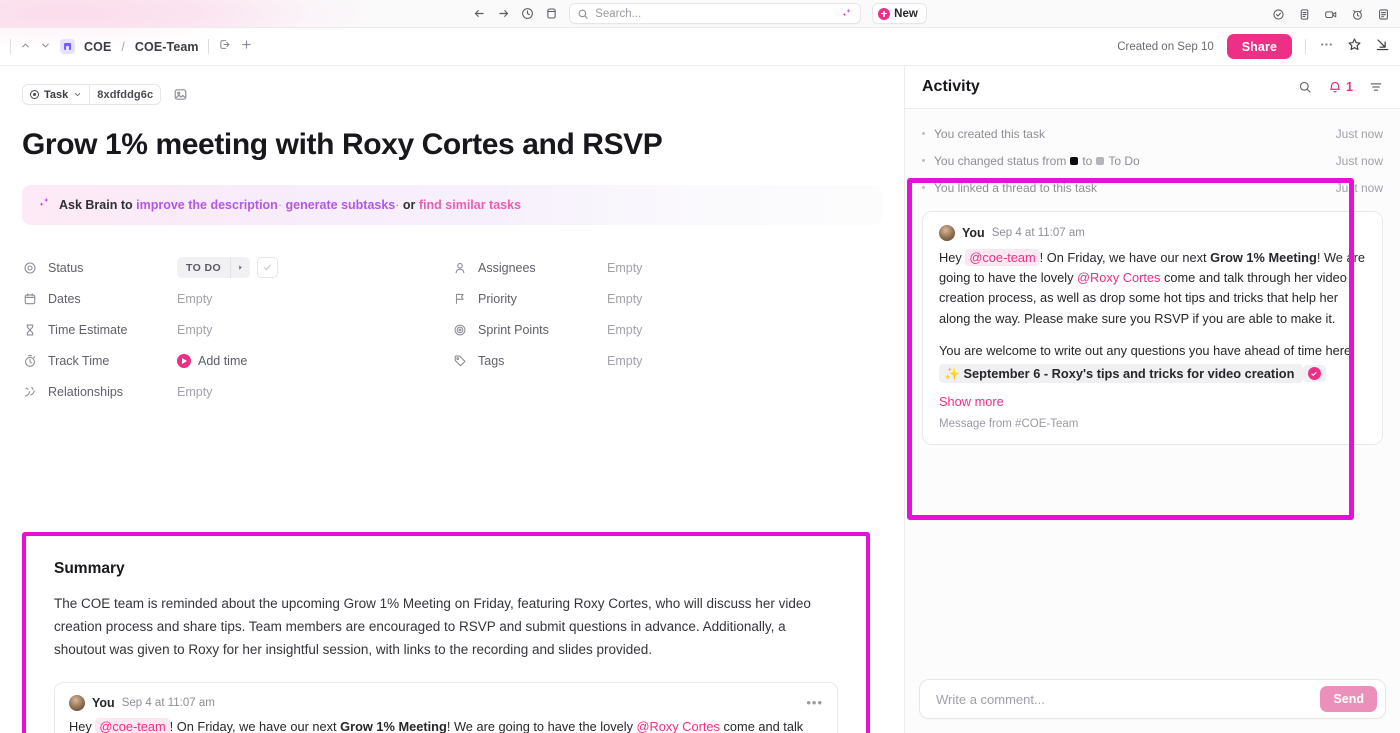 Image resolution: width=1400 pixels, height=733 pixels. What do you see at coordinates (180, 13) in the screenshot?
I see `pink-gradient-decoration` at bounding box center [180, 13].